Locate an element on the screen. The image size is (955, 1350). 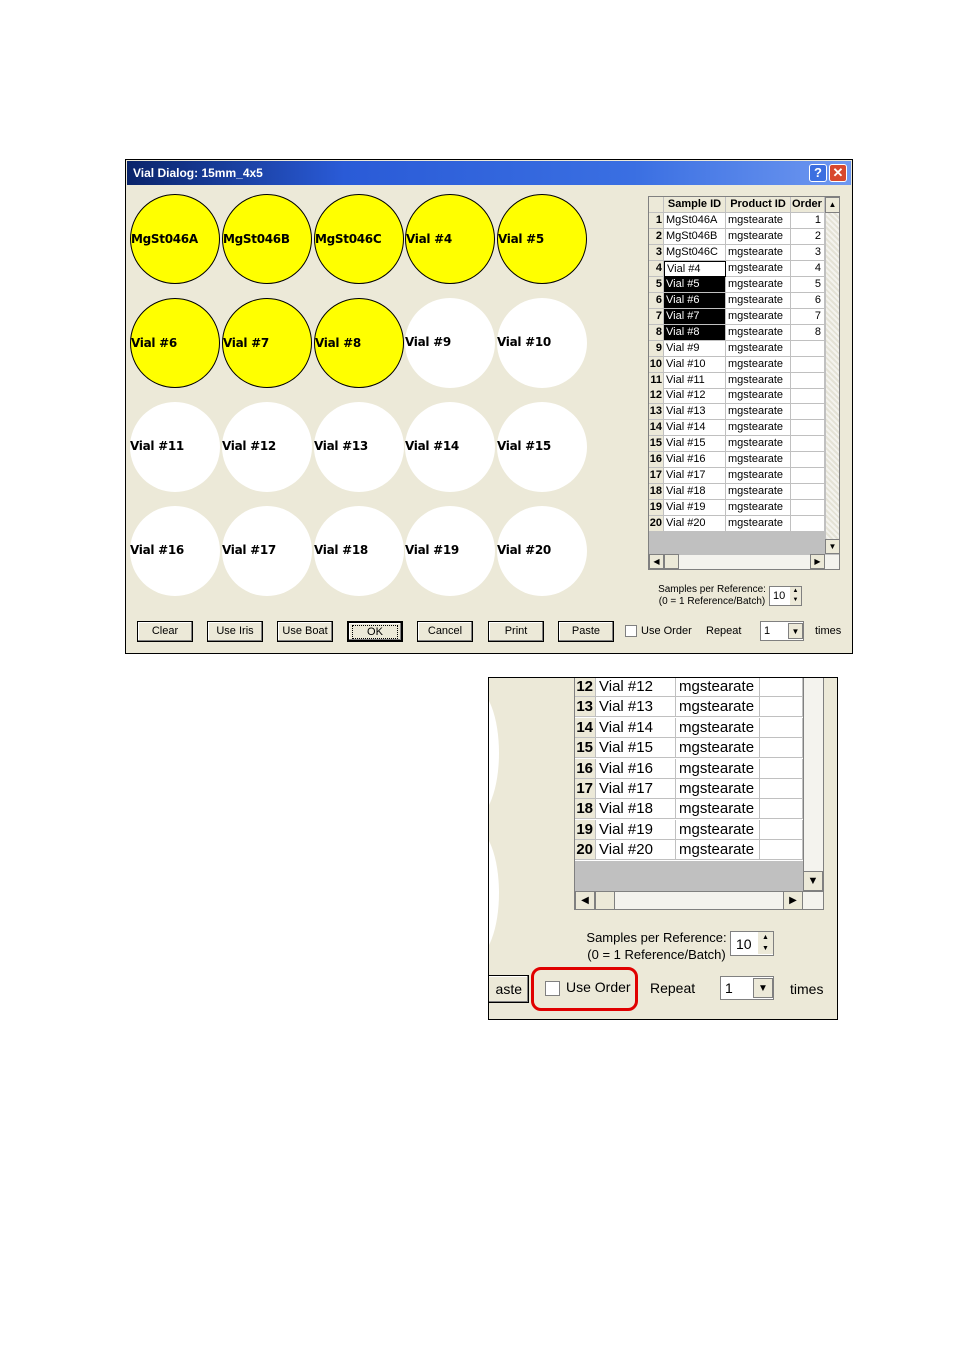
zoom-samples-per-reference-spinner: 10 ▲ ▼ is located at coordinates (752, 943).